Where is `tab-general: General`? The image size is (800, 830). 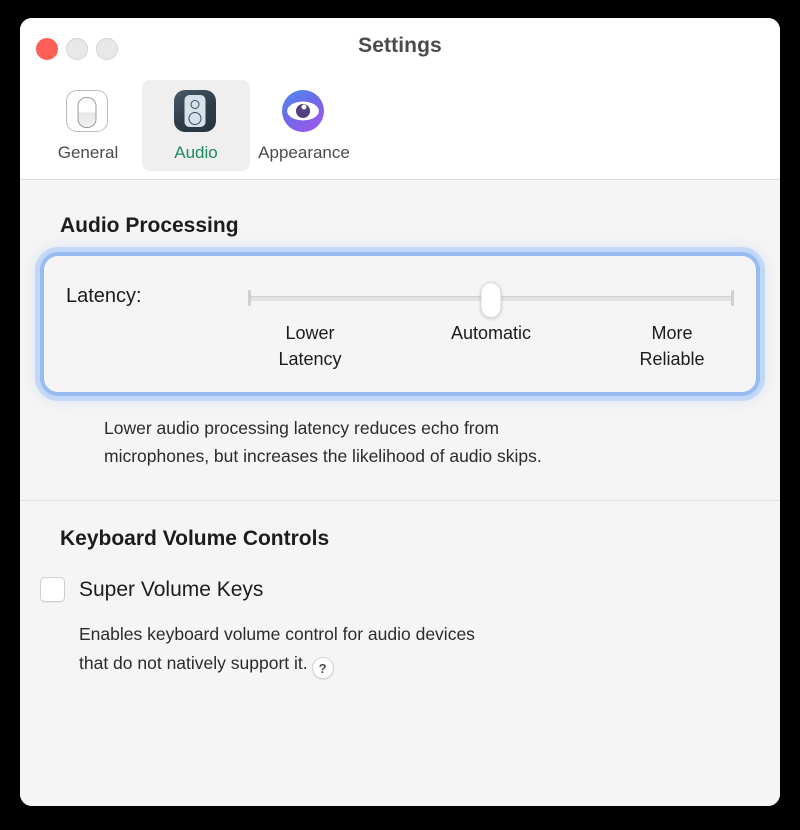 tab-general: General is located at coordinates (88, 125).